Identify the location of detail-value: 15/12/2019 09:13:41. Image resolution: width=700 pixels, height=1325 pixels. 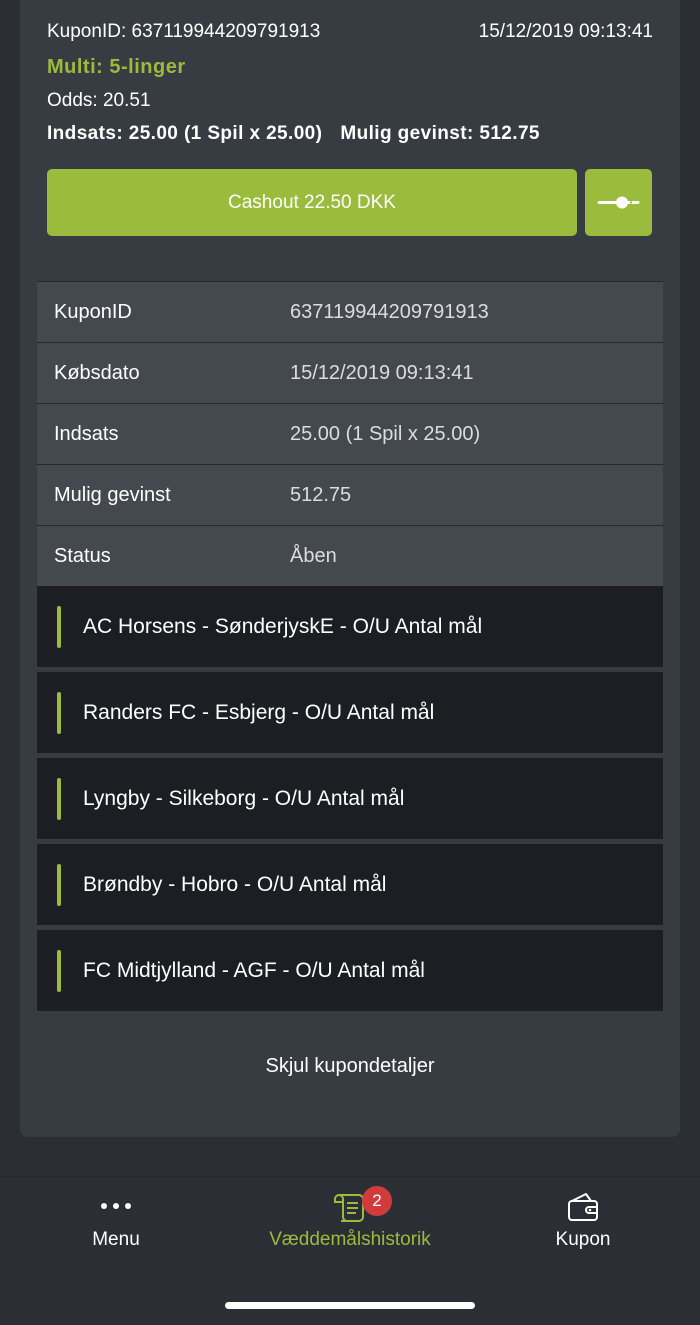
(382, 373).